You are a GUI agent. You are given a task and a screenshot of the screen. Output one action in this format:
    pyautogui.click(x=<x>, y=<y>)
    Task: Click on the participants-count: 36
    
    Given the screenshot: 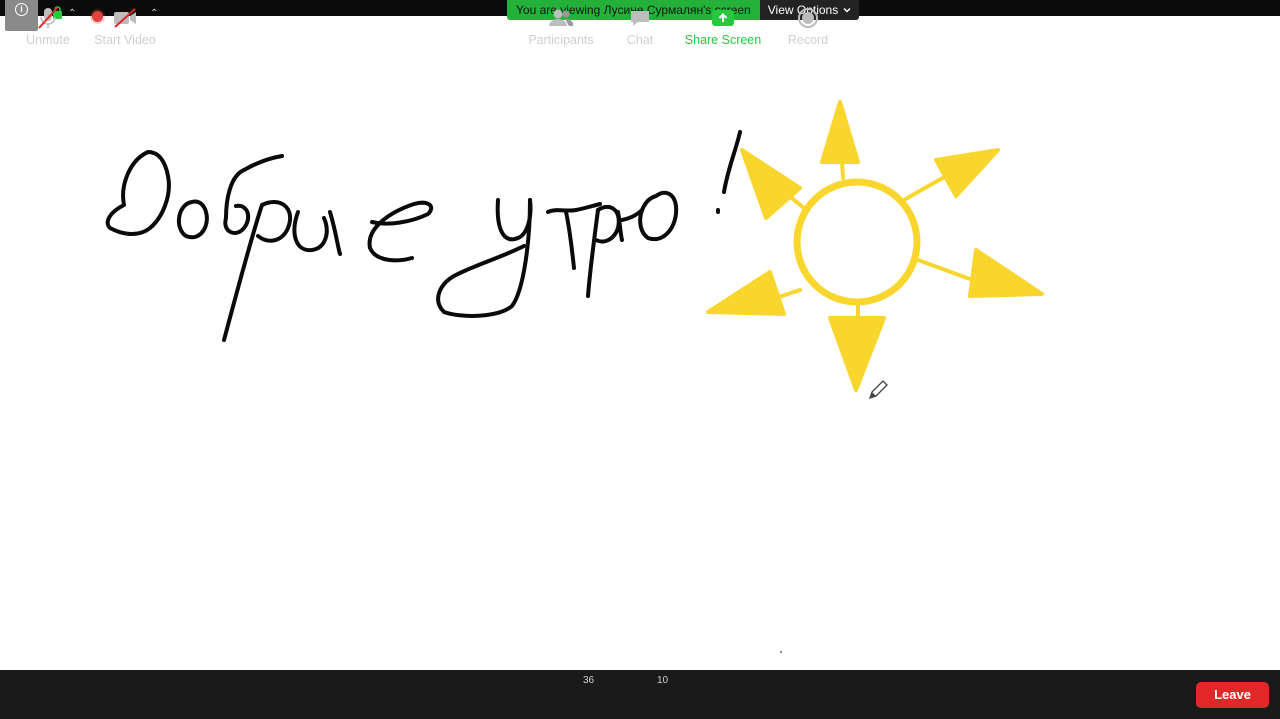 What is the action you would take?
    pyautogui.click(x=589, y=680)
    